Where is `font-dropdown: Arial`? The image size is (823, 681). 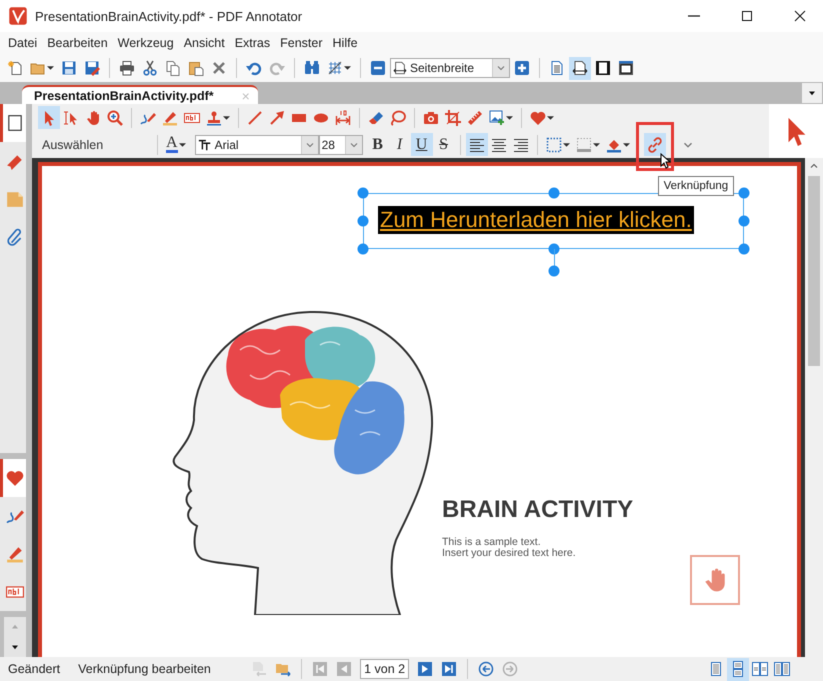
font-dropdown: Arial is located at coordinates (256, 144).